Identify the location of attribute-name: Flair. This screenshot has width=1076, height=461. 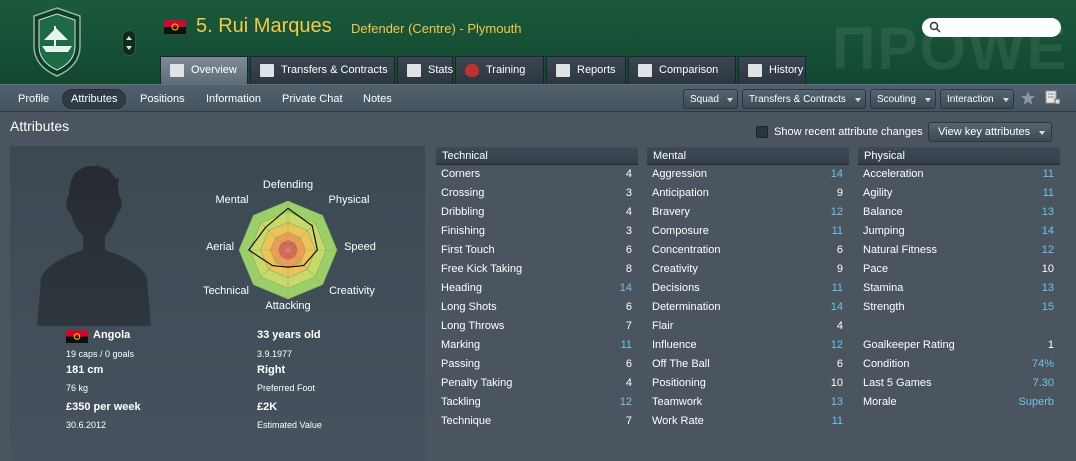
(663, 326).